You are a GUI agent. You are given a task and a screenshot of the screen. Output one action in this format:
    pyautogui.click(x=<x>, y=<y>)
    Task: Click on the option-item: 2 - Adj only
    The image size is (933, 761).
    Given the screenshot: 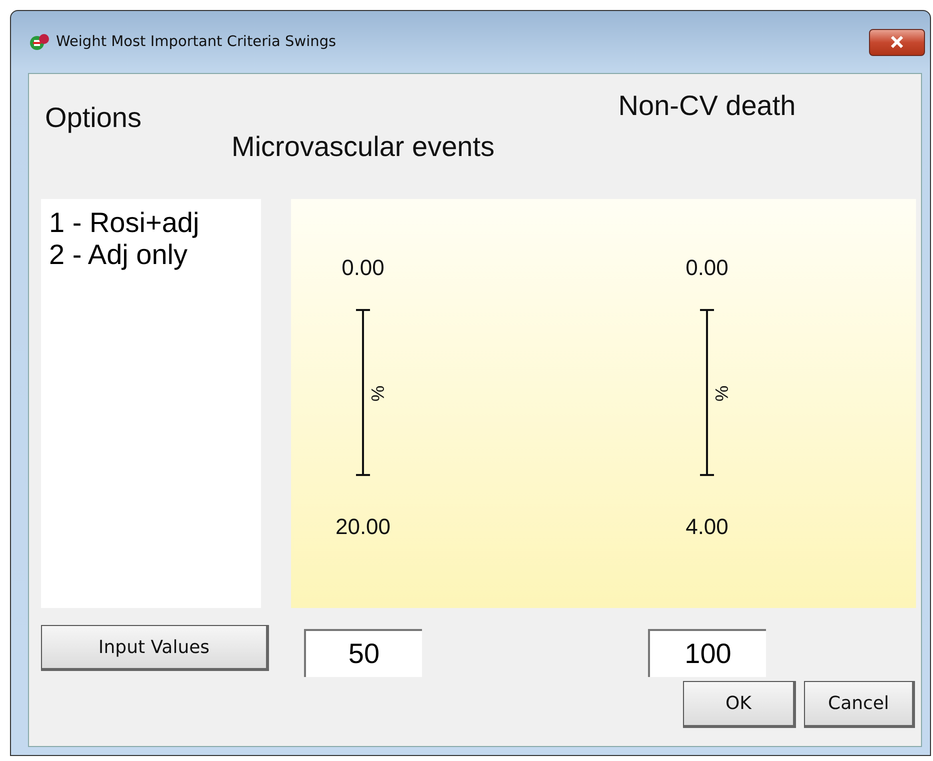 What is the action you would take?
    pyautogui.click(x=118, y=255)
    